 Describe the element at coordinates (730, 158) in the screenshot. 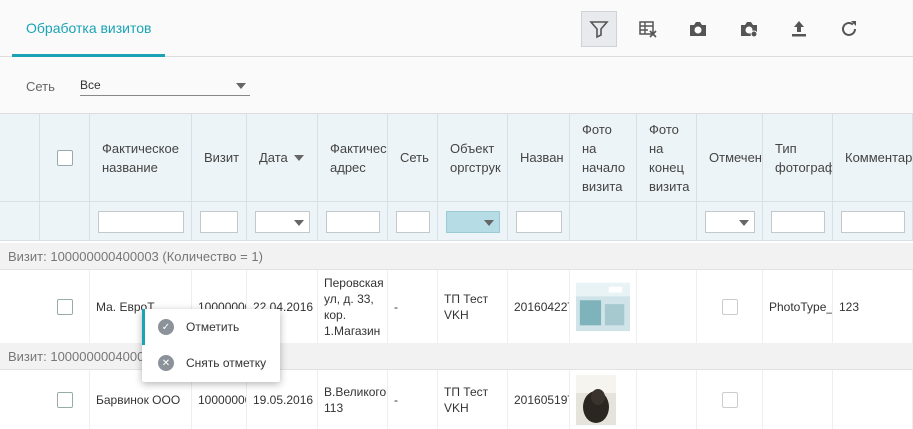

I see `column-header-marked: Отмечен` at that location.